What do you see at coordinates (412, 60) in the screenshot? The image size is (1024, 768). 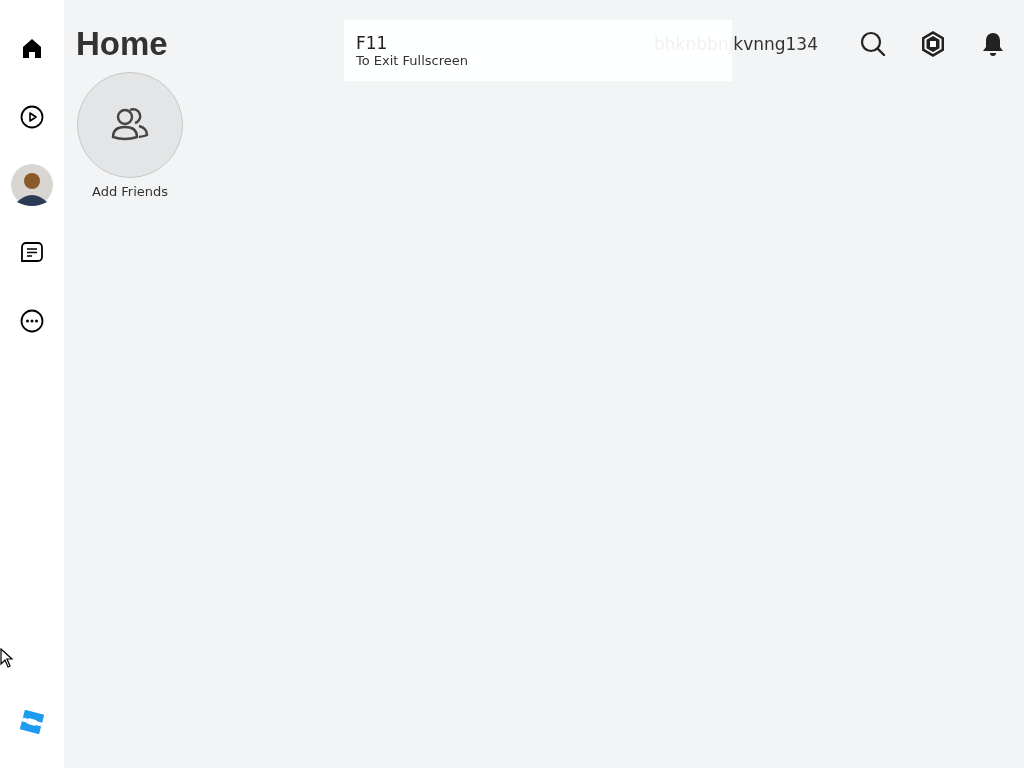 I see `notice-text: To Exit Fullscreen` at bounding box center [412, 60].